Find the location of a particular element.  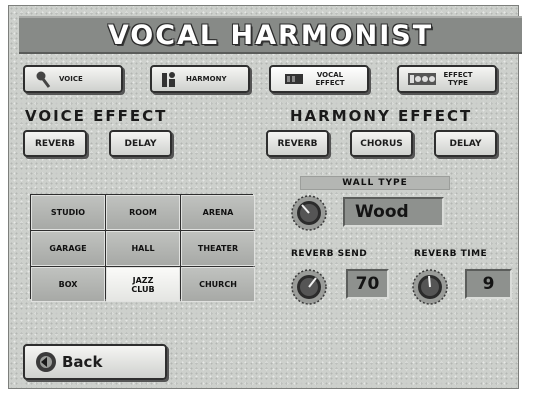

back-button: Back is located at coordinates (95, 362).